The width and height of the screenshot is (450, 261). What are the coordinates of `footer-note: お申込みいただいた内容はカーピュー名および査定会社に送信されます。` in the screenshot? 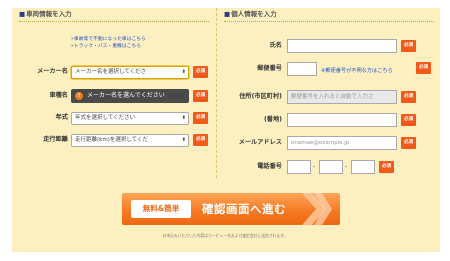 It's located at (225, 235).